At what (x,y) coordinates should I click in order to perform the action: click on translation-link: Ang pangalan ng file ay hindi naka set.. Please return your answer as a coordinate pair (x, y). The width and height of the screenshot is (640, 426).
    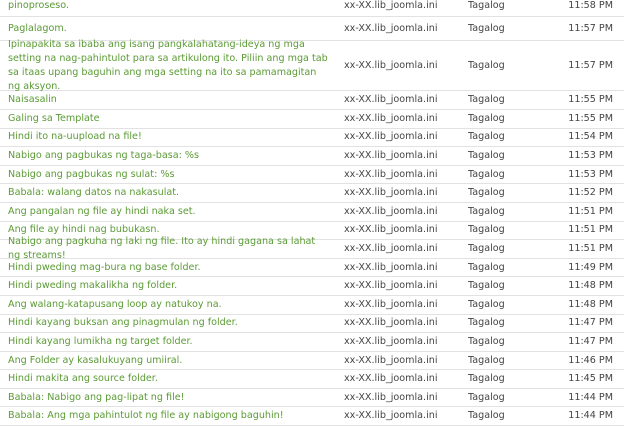
    Looking at the image, I should click on (169, 212).